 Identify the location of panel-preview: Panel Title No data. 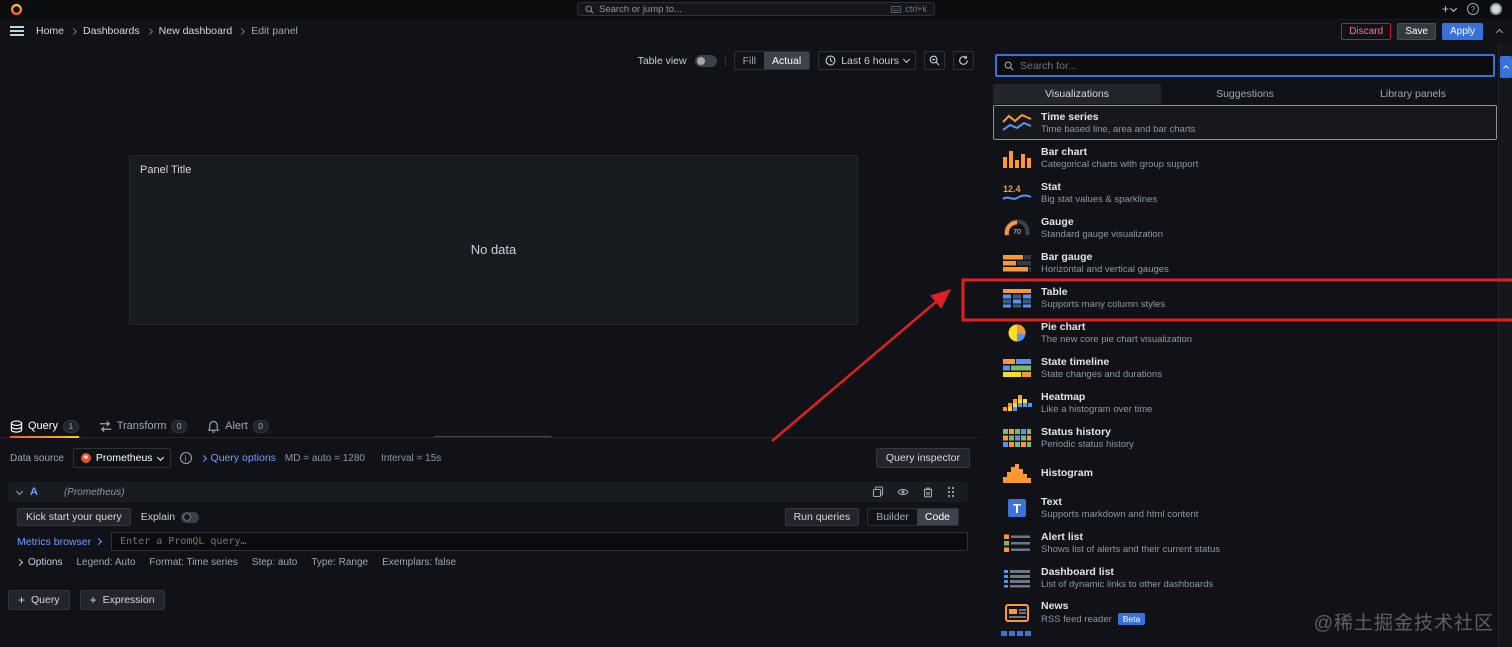
(493, 240).